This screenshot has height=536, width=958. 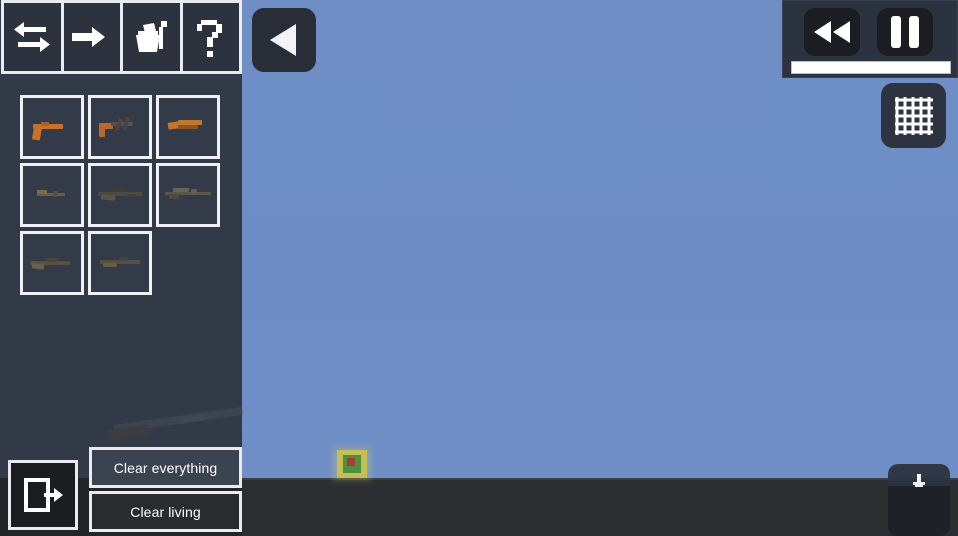 I want to click on weapon-slot-carbine, so click(x=52, y=195).